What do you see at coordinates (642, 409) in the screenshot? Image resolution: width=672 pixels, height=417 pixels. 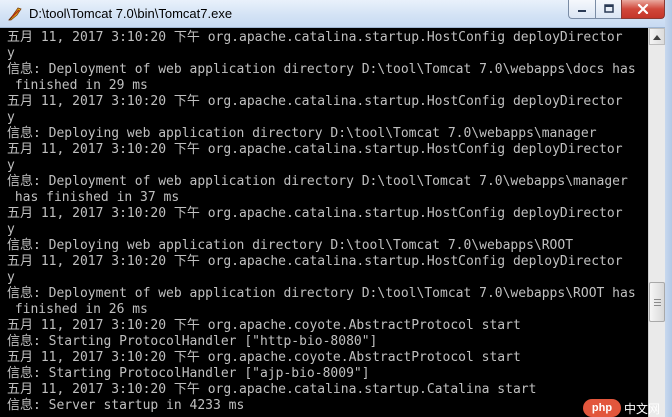 I see `watermark-text: 中文网` at bounding box center [642, 409].